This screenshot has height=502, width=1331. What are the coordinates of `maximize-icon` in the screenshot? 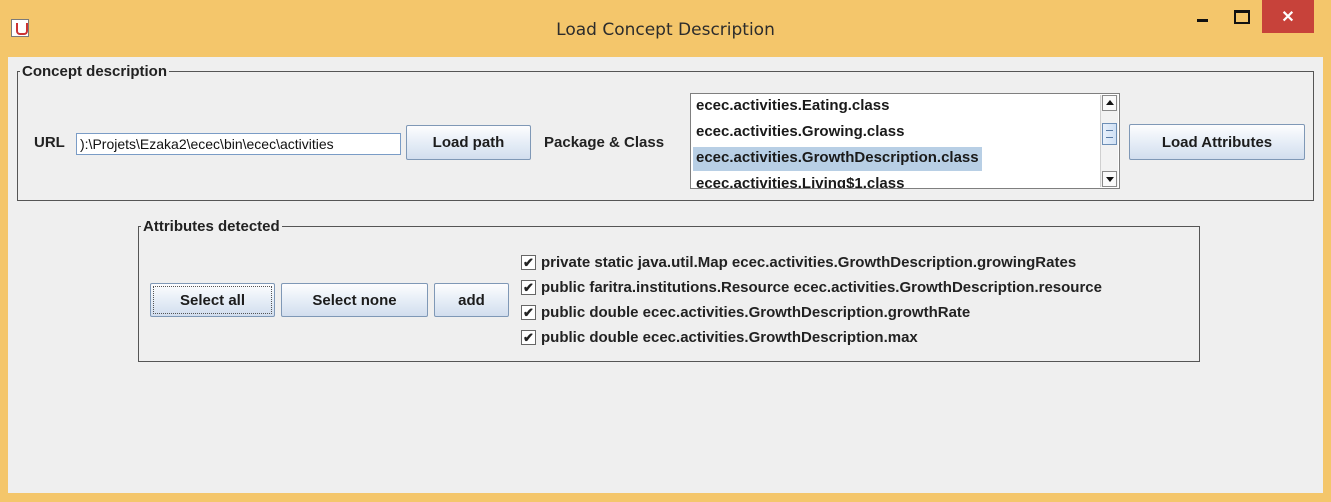 It's located at (1242, 16).